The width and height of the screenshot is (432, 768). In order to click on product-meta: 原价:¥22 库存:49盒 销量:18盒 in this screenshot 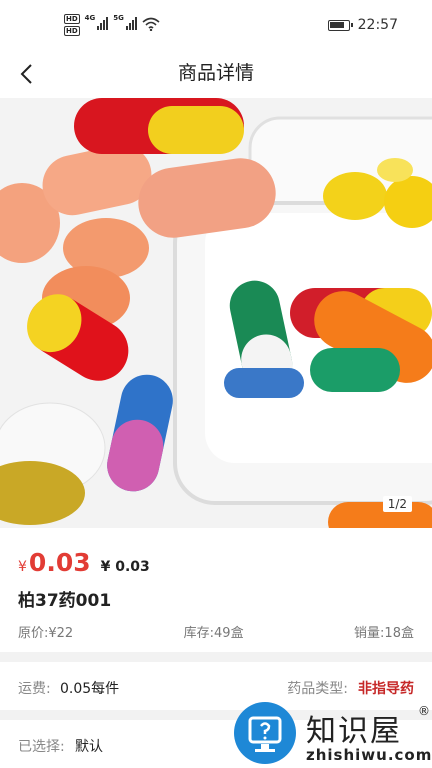, I will do `click(216, 631)`.